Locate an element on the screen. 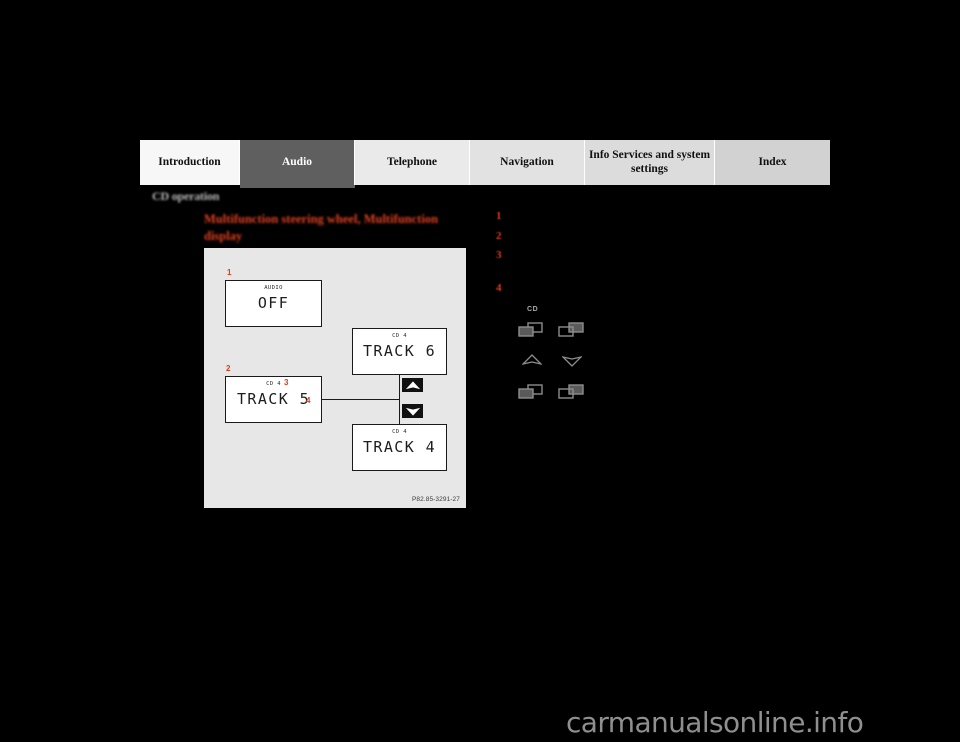 This screenshot has width=960, height=742. tab-telephone: Telephone is located at coordinates (412, 162).